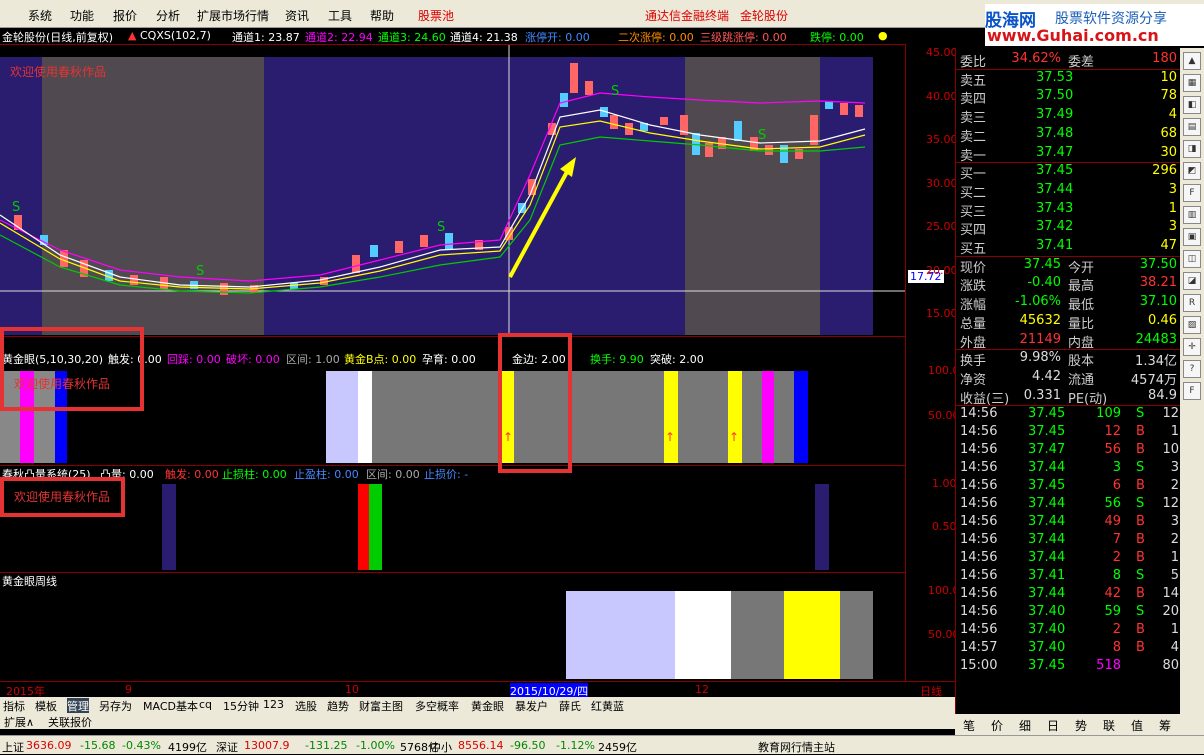  What do you see at coordinates (125, 15) in the screenshot?
I see `menu-item: 报价` at bounding box center [125, 15].